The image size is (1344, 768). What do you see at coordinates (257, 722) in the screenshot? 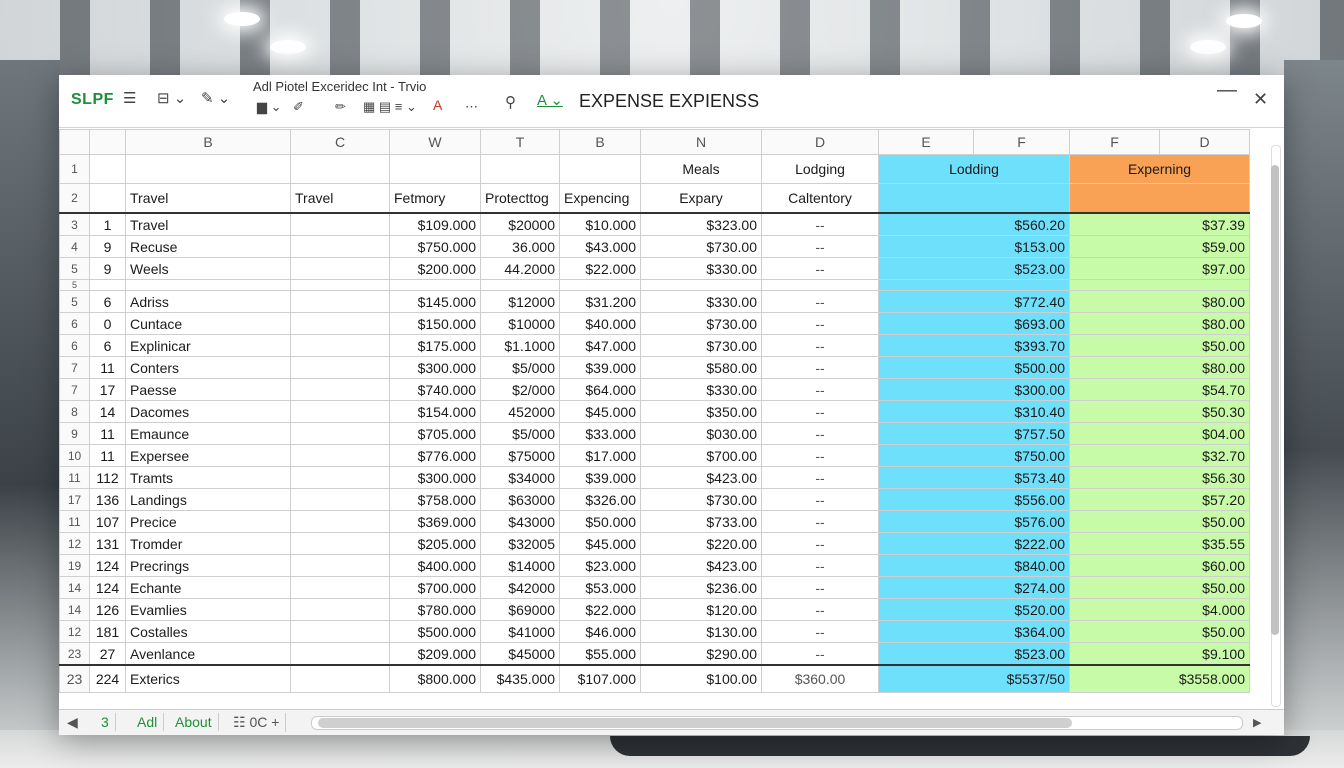
I see `add-sheet-button: ☷ 0C +` at bounding box center [257, 722].